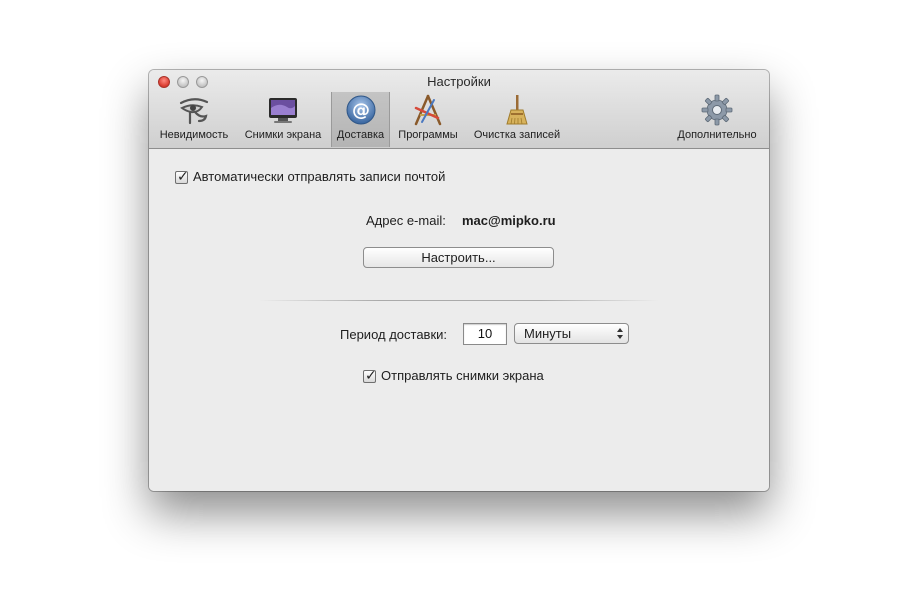 The height and width of the screenshot is (600, 920). What do you see at coordinates (509, 220) in the screenshot?
I see `email-value: mac@mipko.ru` at bounding box center [509, 220].